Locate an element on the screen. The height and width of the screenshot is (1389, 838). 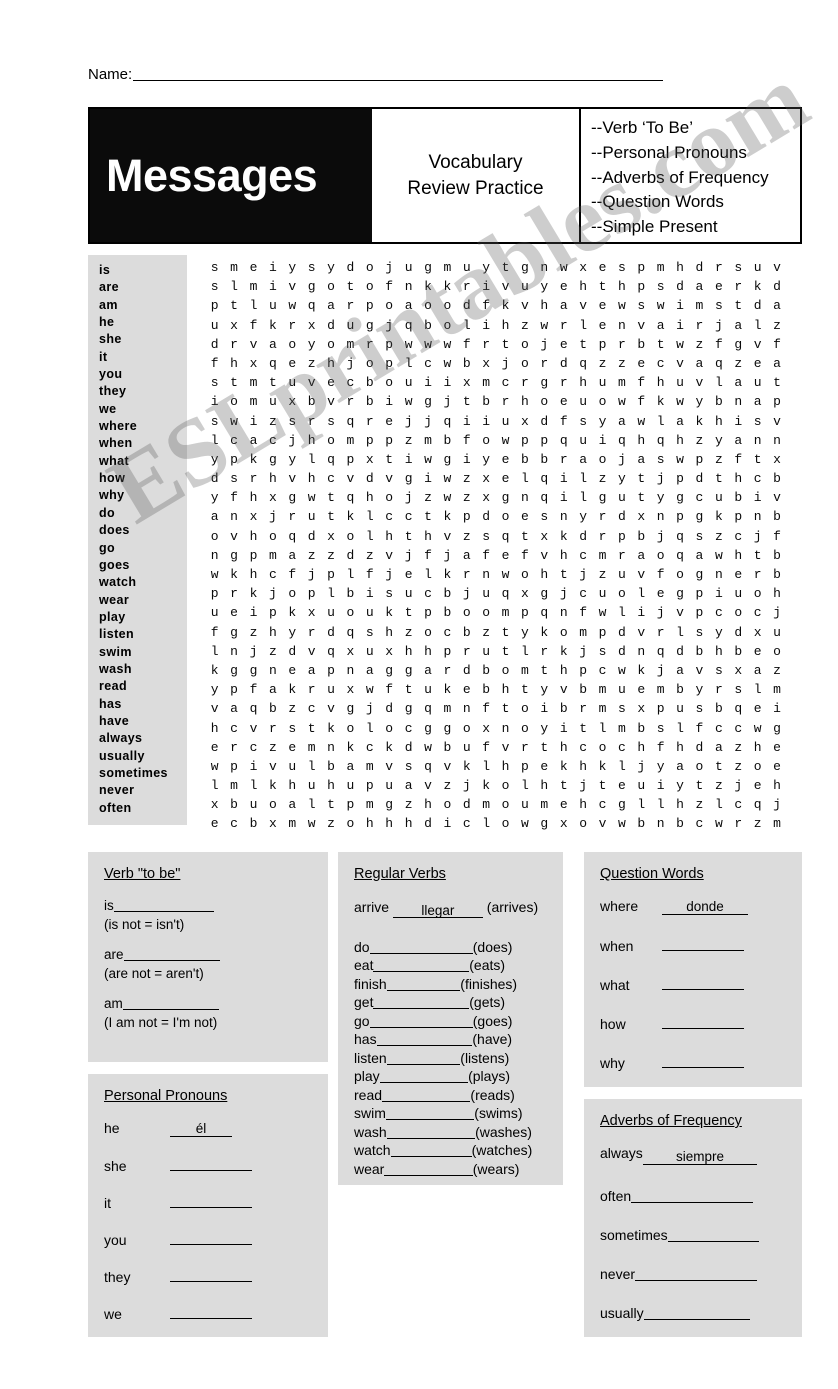
grid-letter: a is located at coordinates (680, 766).